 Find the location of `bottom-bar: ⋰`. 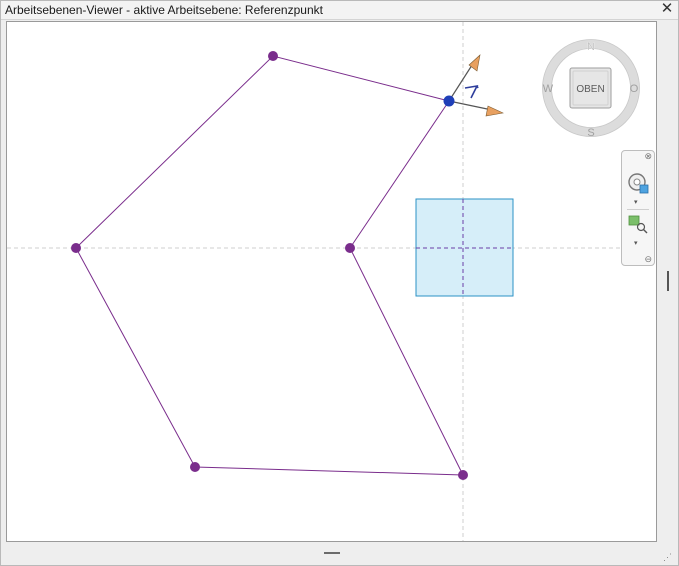

bottom-bar: ⋰ is located at coordinates (340, 554).